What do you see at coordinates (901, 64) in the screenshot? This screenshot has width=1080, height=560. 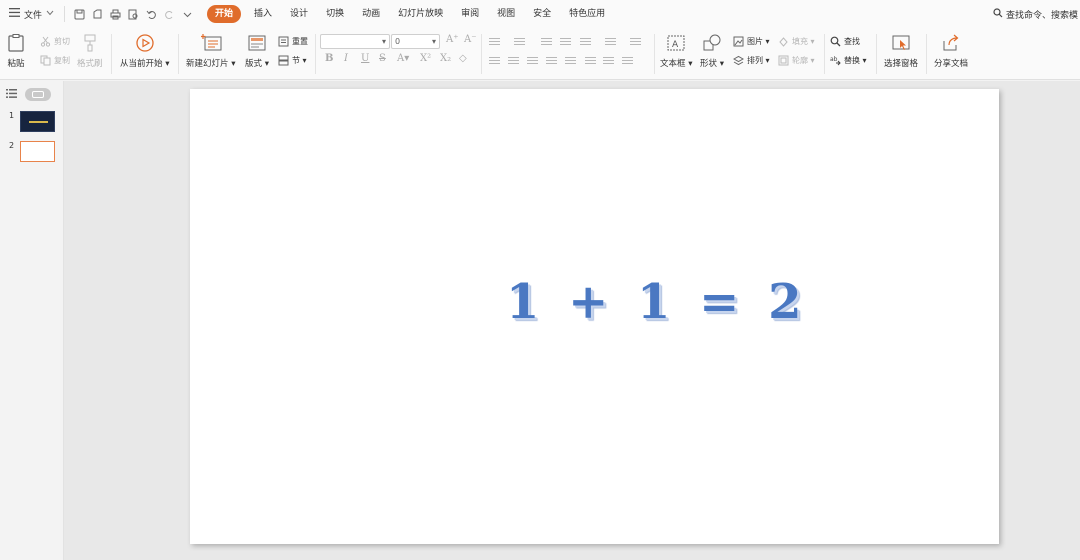 I see `selection-pane-label: 选择窗格` at bounding box center [901, 64].